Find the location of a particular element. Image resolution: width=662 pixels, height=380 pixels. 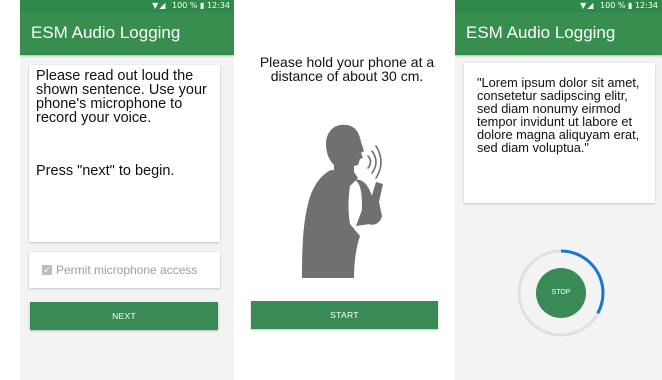

recording-indicator: STOP is located at coordinates (561, 293).